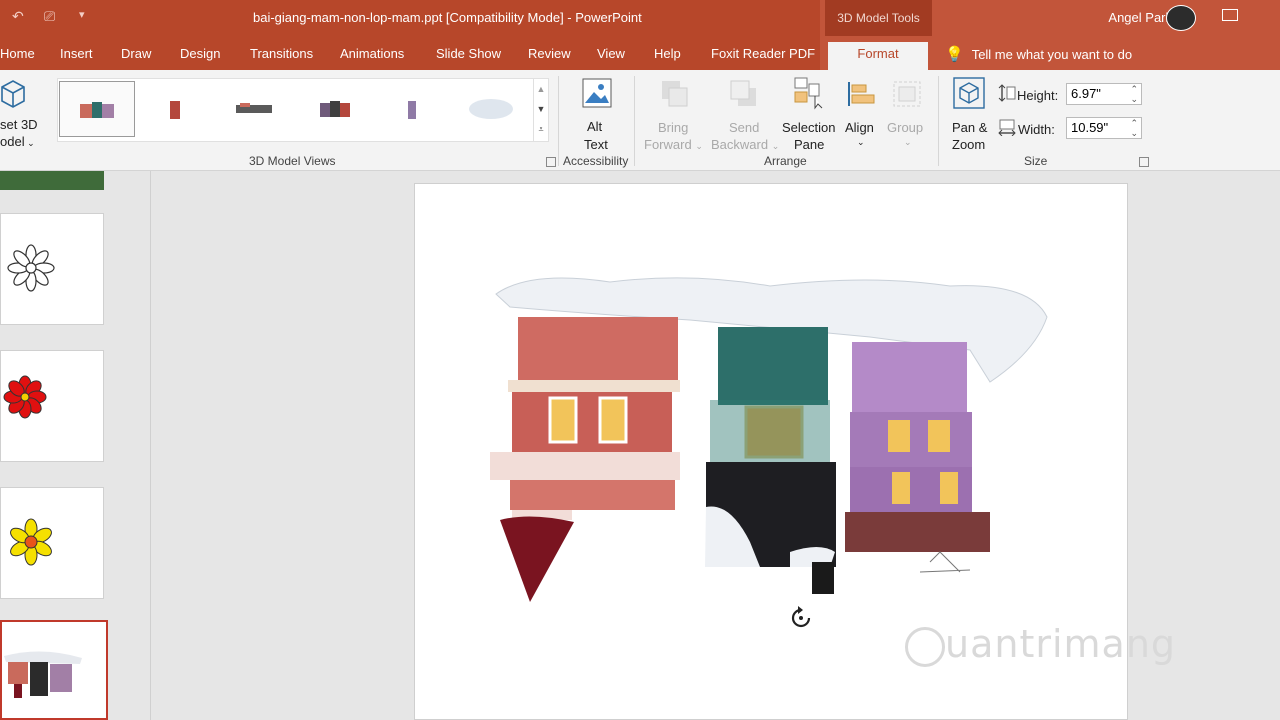 This screenshot has width=1280, height=720. I want to click on group-label-size: Size, so click(1036, 161).